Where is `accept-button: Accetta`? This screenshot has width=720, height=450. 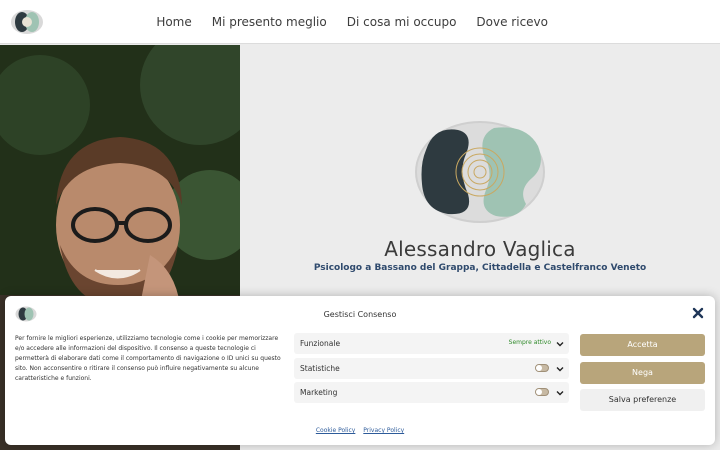 accept-button: Accetta is located at coordinates (642, 345).